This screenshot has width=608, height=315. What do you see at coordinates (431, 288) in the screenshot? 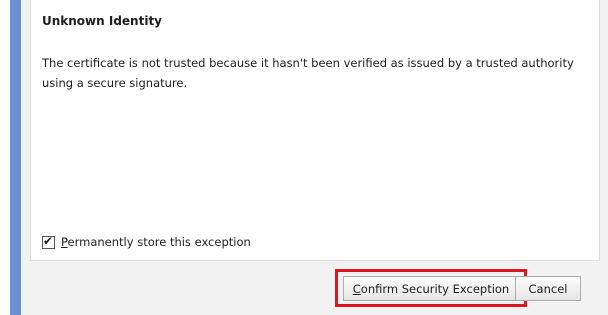
I see `red-highlight-box` at bounding box center [431, 288].